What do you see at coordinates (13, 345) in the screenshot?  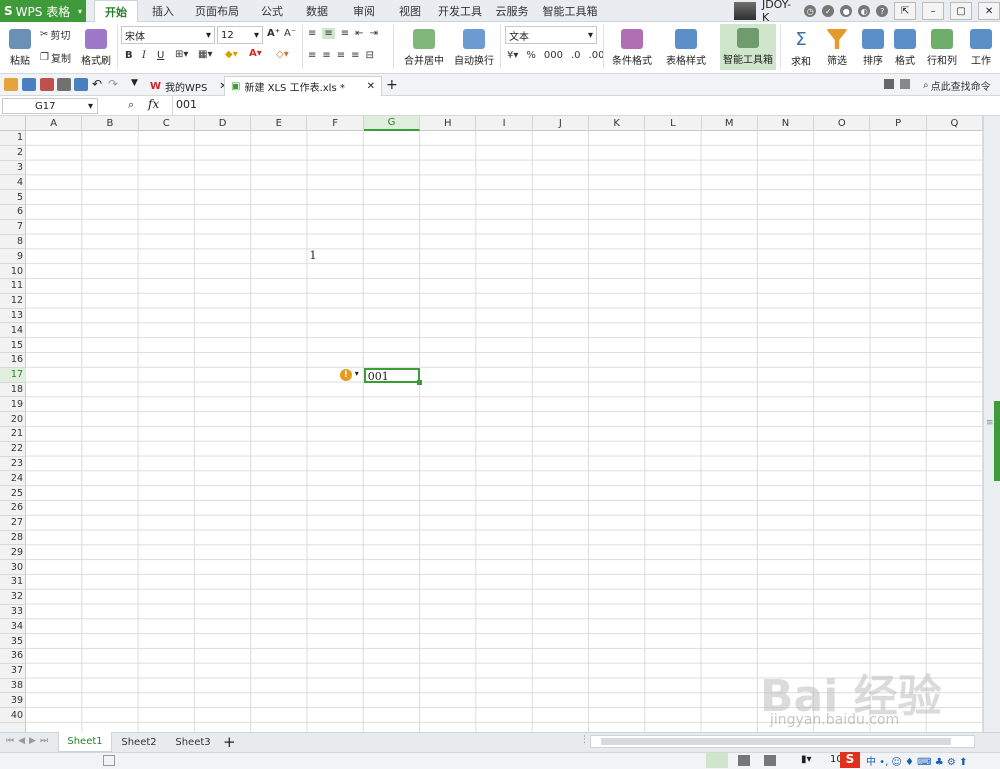 I see `row-header-15: 15` at bounding box center [13, 345].